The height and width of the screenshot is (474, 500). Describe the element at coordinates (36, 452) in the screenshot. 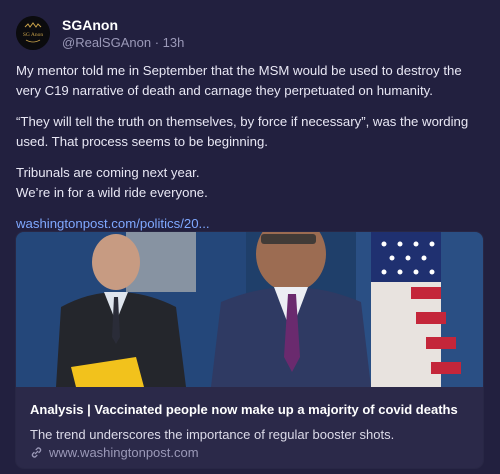

I see `link-icon` at that location.